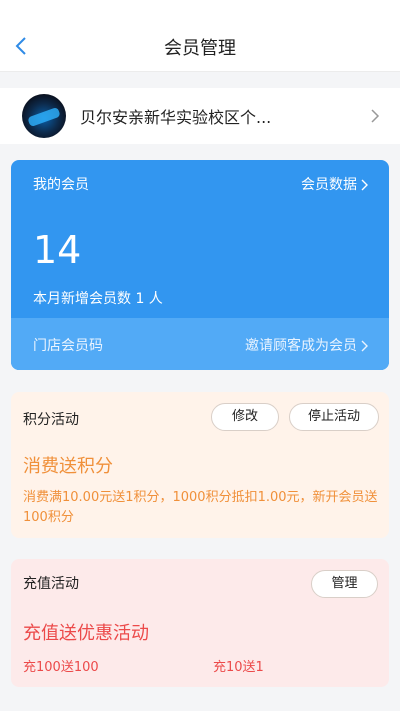  Describe the element at coordinates (245, 417) in the screenshot. I see `edit-button: 修改` at that location.